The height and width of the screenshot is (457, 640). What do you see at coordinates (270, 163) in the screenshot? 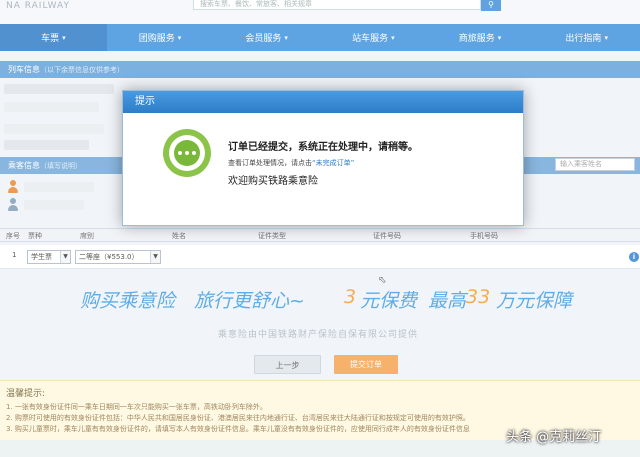
I see `dialog-sub-text: 查看订单处理情况，请点击` at bounding box center [270, 163].